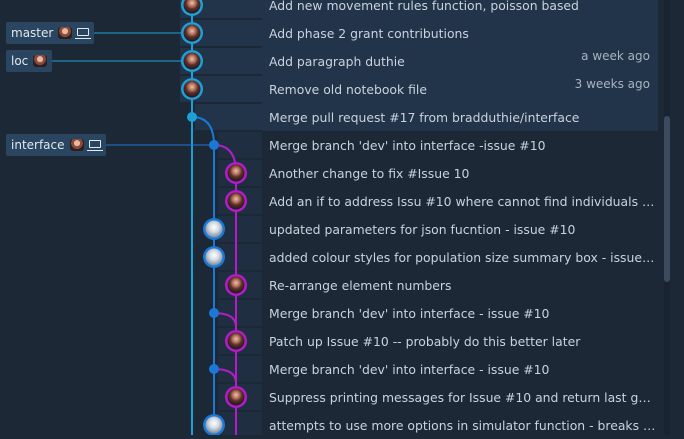  I want to click on branch-ref-loc: loc, so click(29, 61).